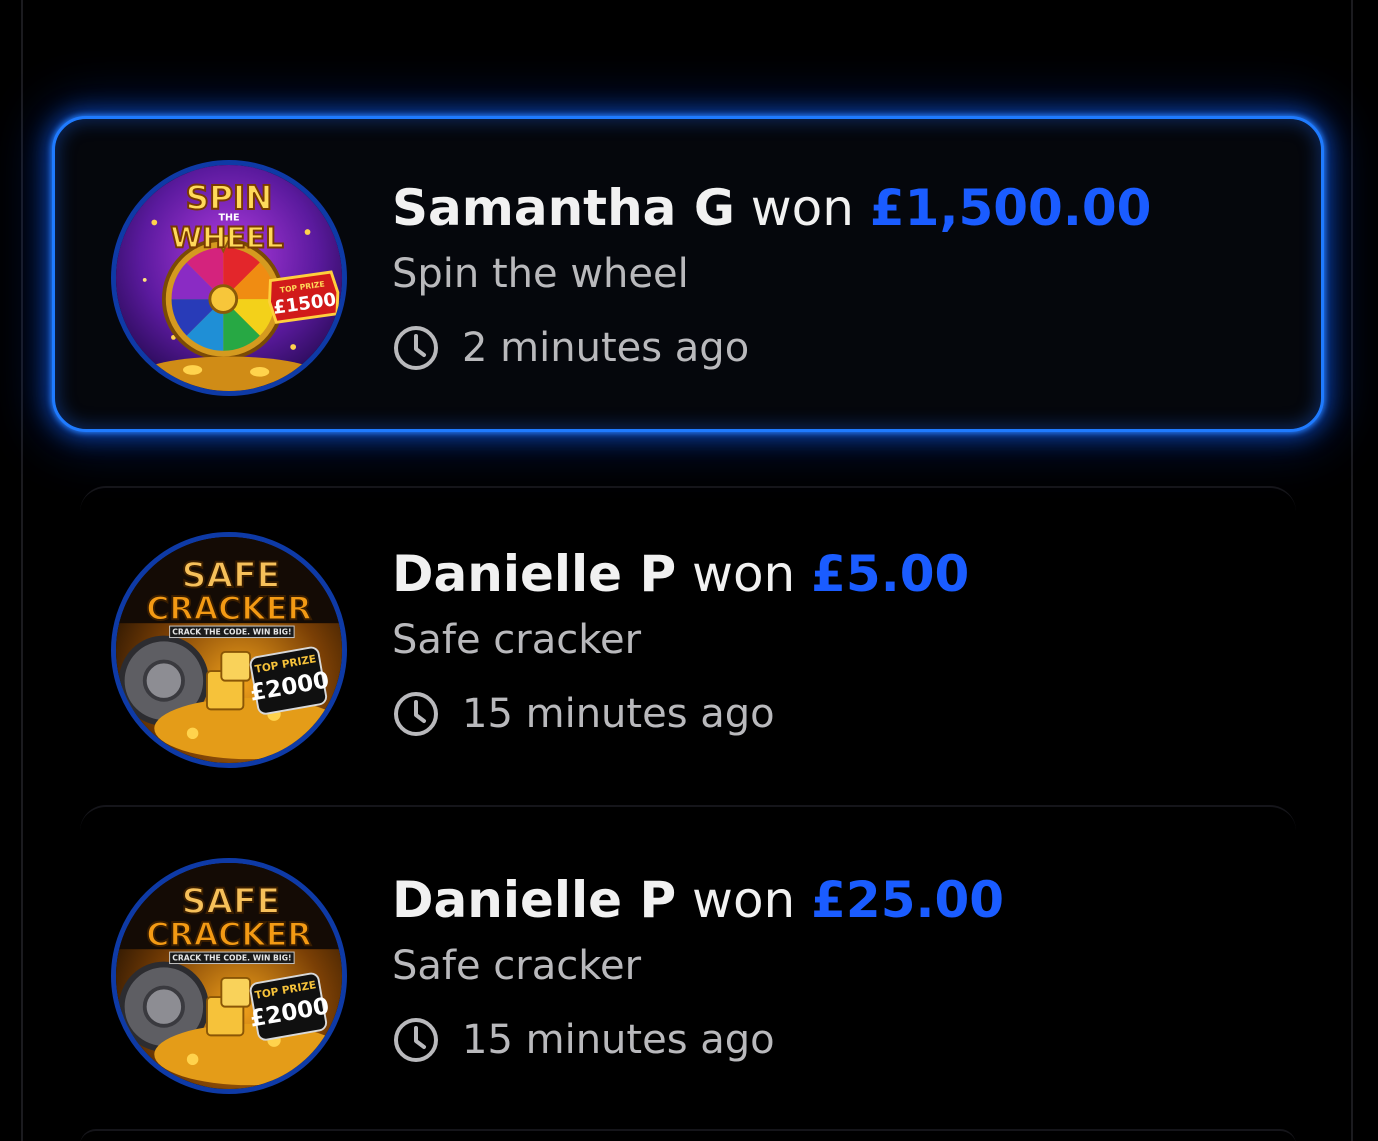 The height and width of the screenshot is (1141, 1378). Describe the element at coordinates (680, 574) in the screenshot. I see `winner-headline: Danielle P won £5.00` at that location.